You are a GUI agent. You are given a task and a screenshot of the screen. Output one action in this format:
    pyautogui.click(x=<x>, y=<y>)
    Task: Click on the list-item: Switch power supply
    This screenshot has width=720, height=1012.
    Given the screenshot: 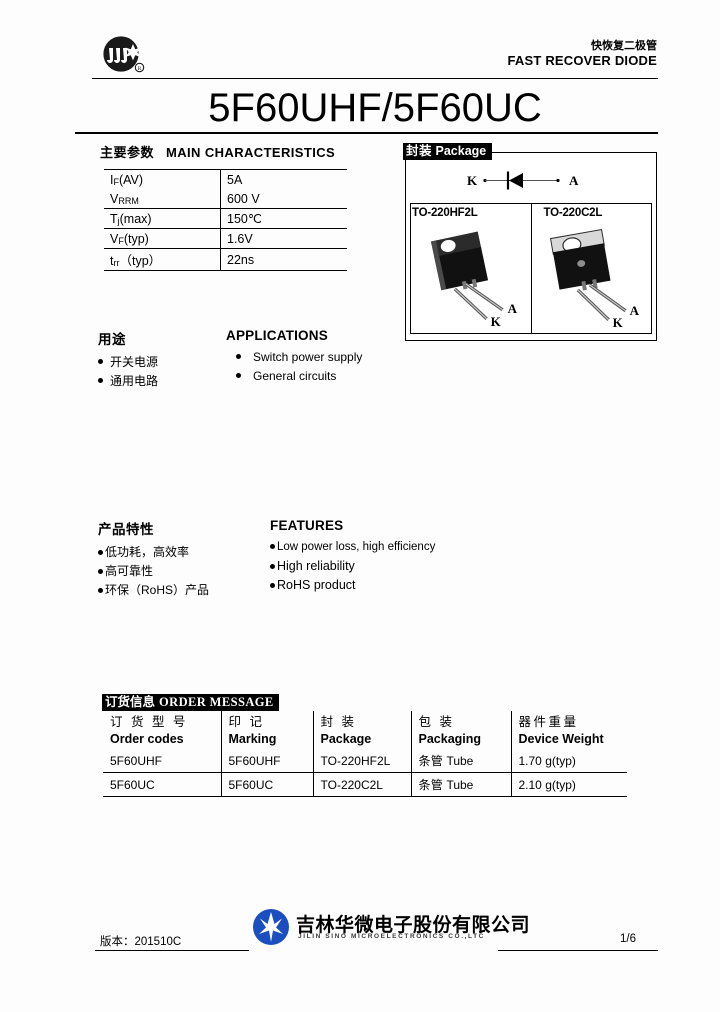 What is the action you would take?
    pyautogui.click(x=326, y=357)
    